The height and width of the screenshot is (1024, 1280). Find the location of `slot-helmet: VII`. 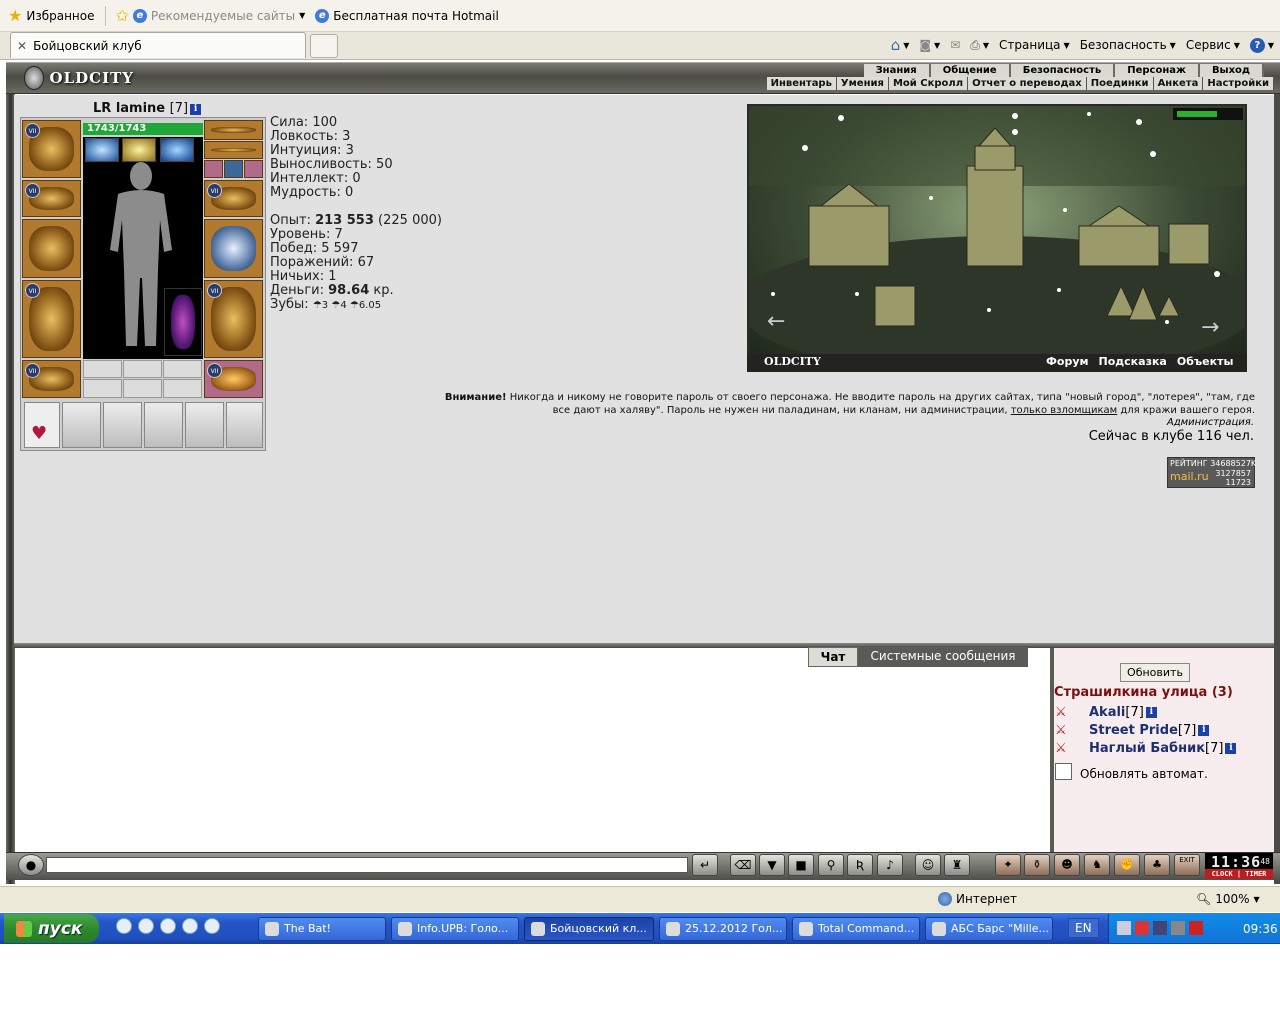

slot-helmet: VII is located at coordinates (51, 149).